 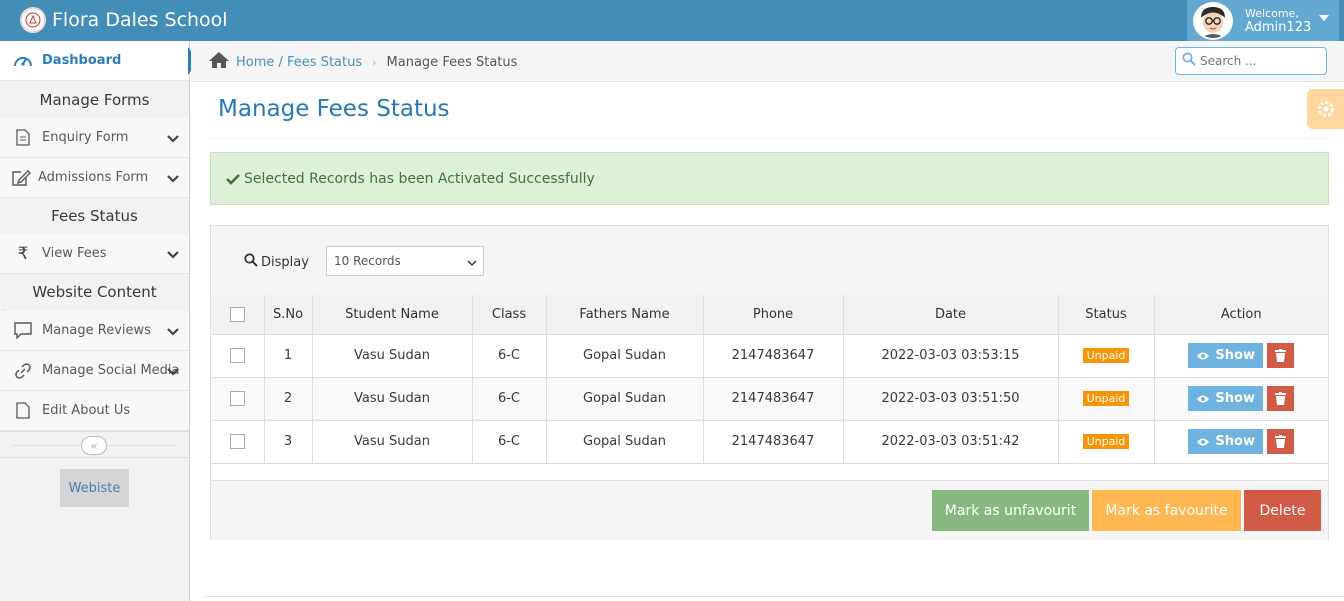 I want to click on school-logo-icon, so click(x=33, y=20).